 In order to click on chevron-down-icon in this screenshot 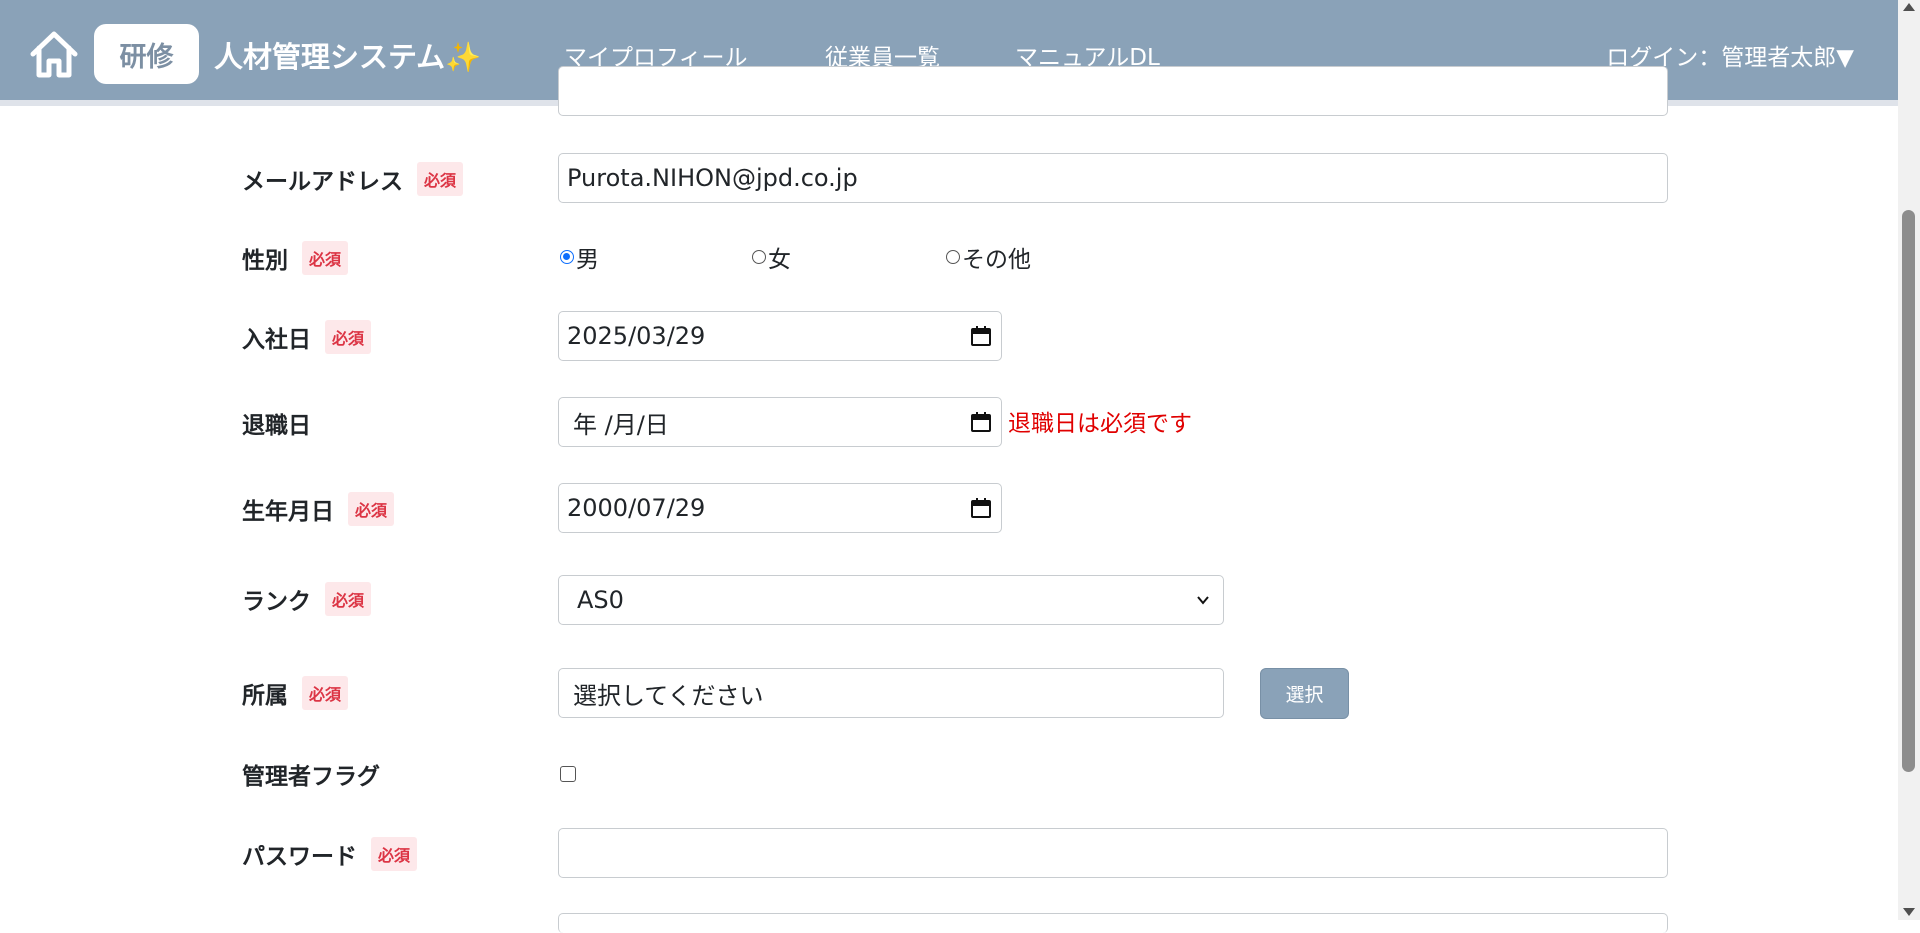, I will do `click(1203, 600)`.